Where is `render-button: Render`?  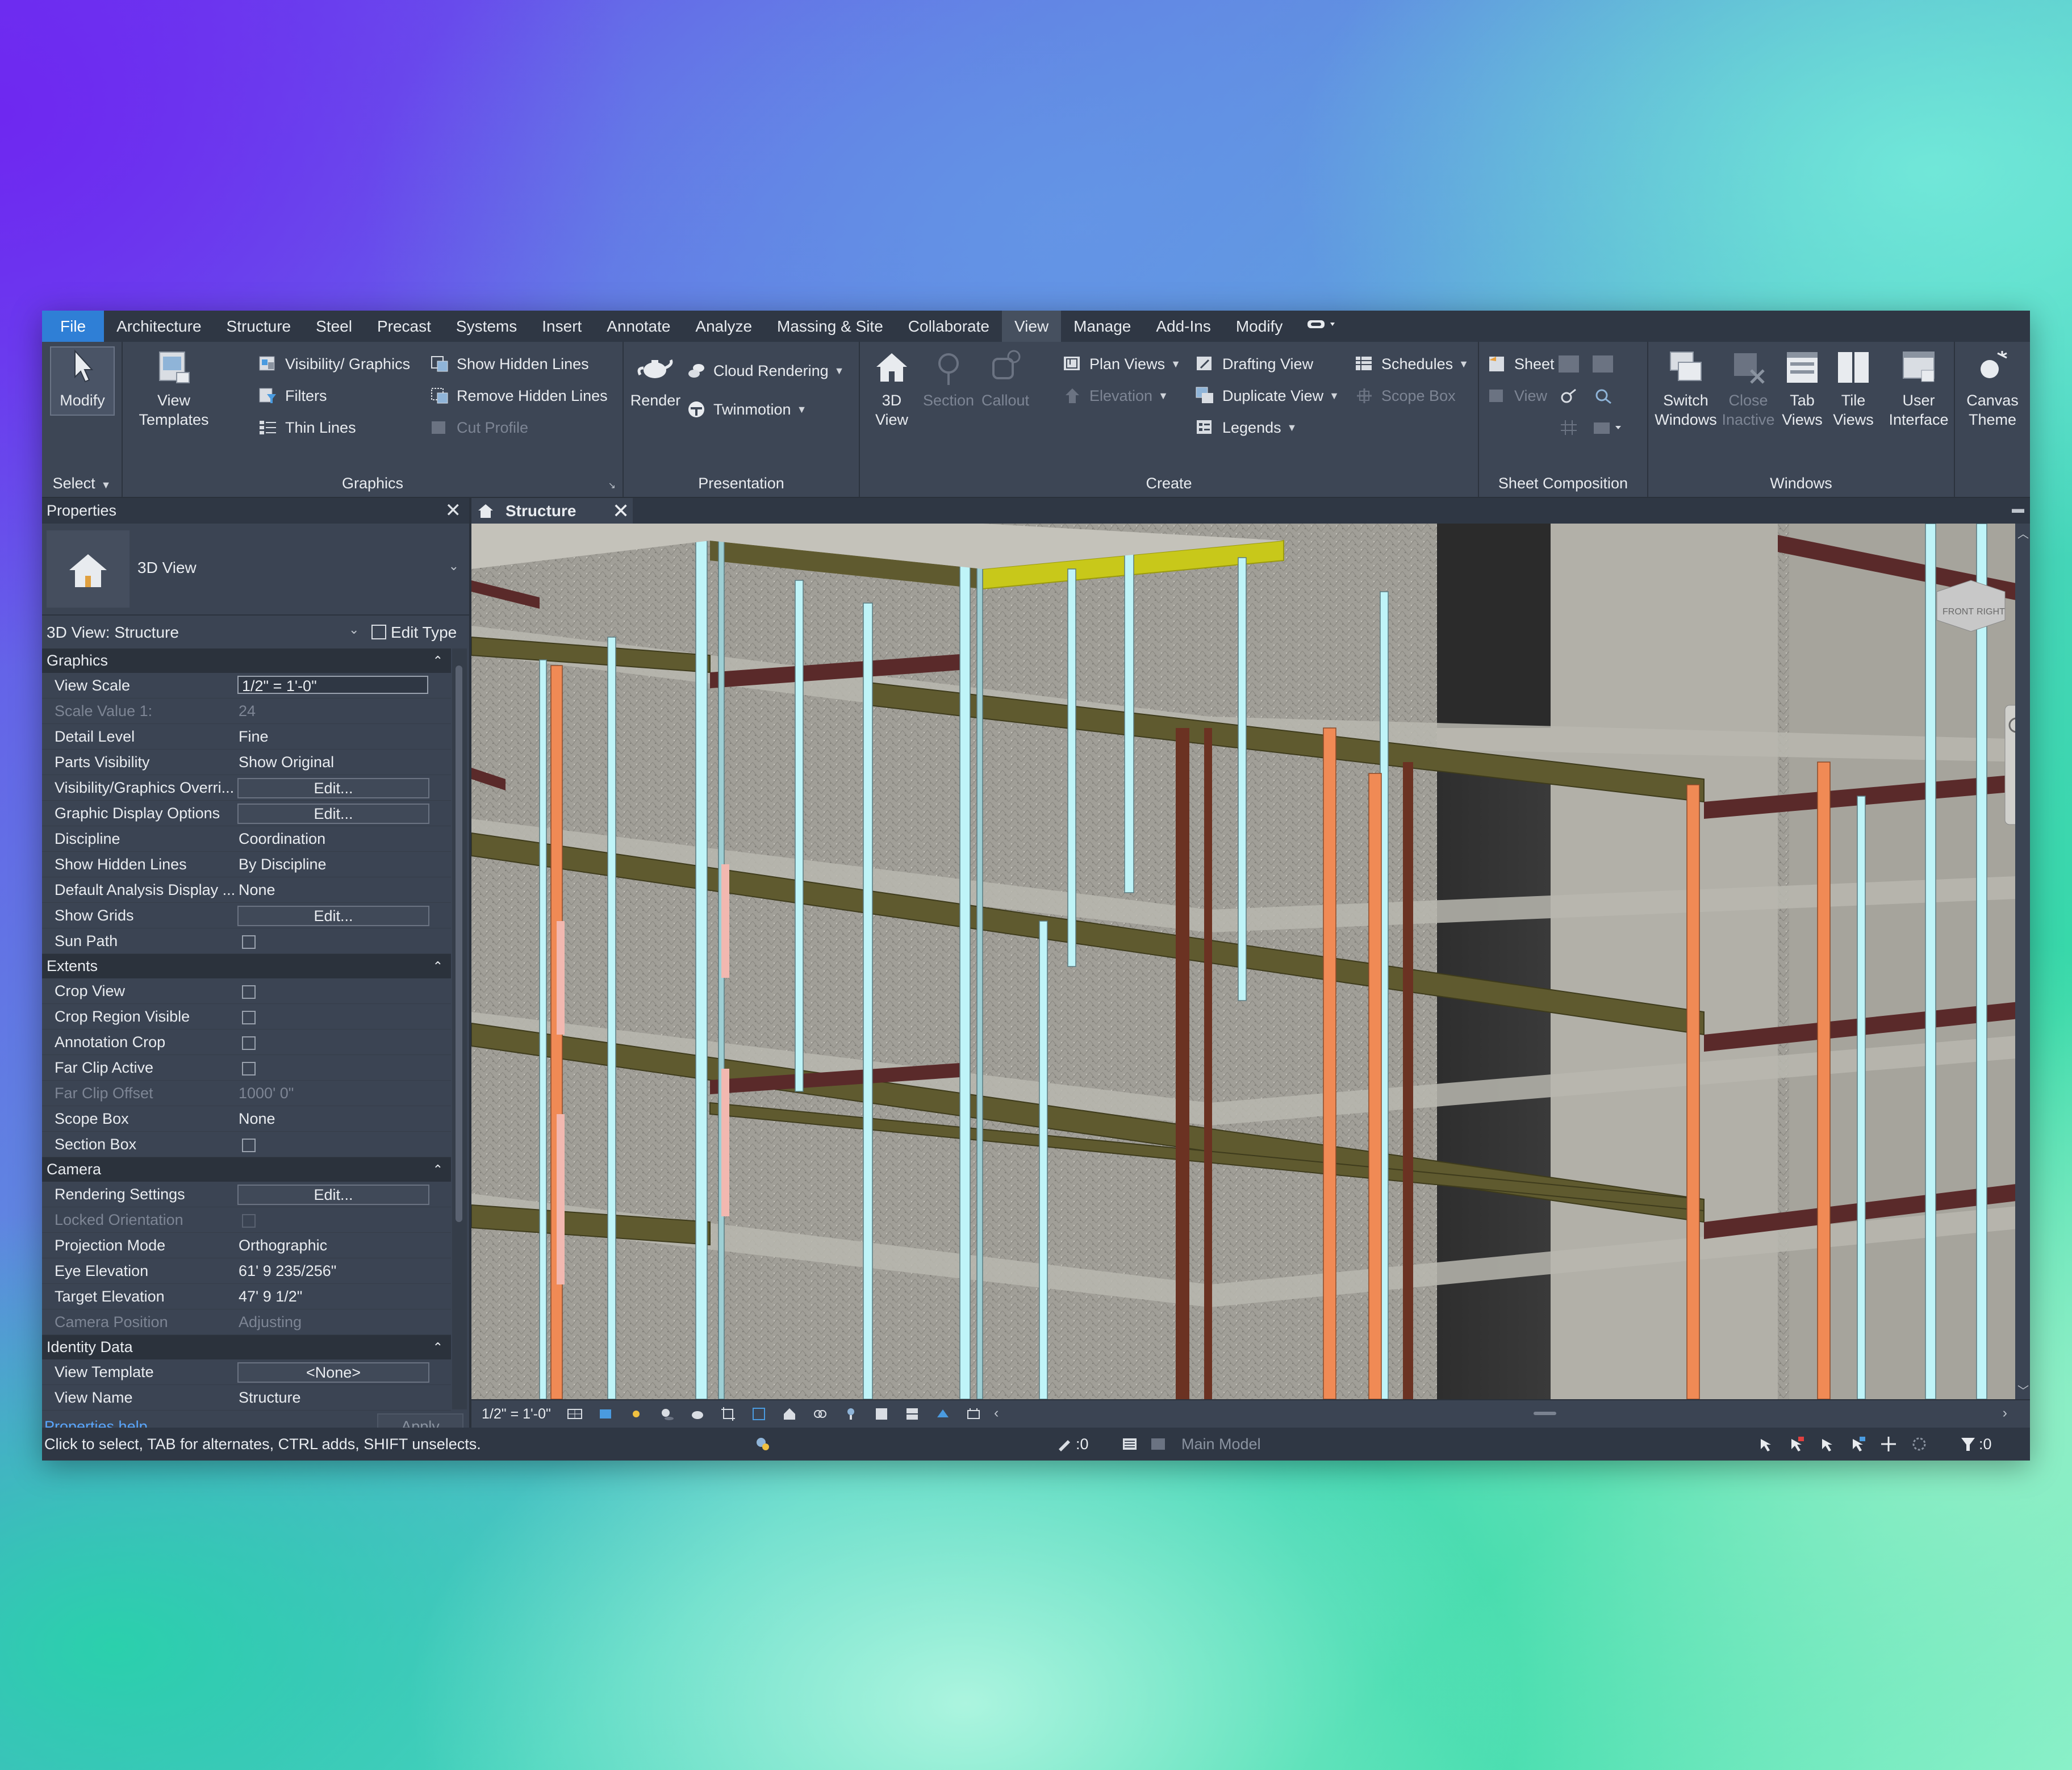 render-button: Render is located at coordinates (656, 379).